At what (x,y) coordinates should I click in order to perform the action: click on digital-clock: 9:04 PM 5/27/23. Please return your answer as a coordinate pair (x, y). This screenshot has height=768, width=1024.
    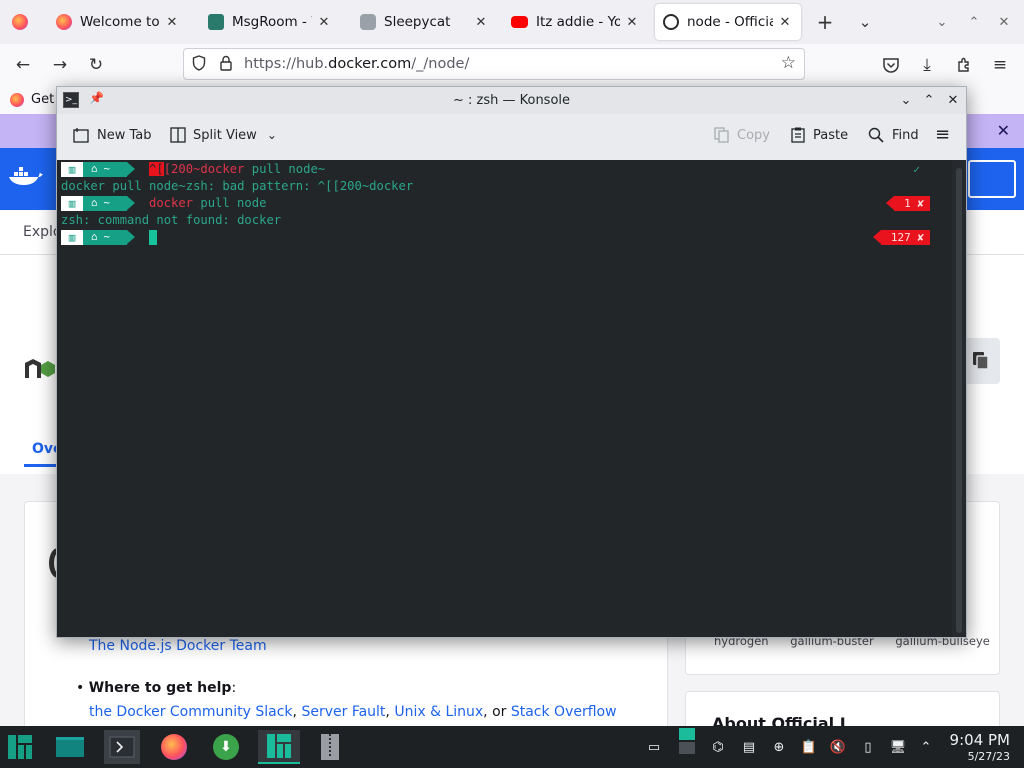
    Looking at the image, I should click on (980, 747).